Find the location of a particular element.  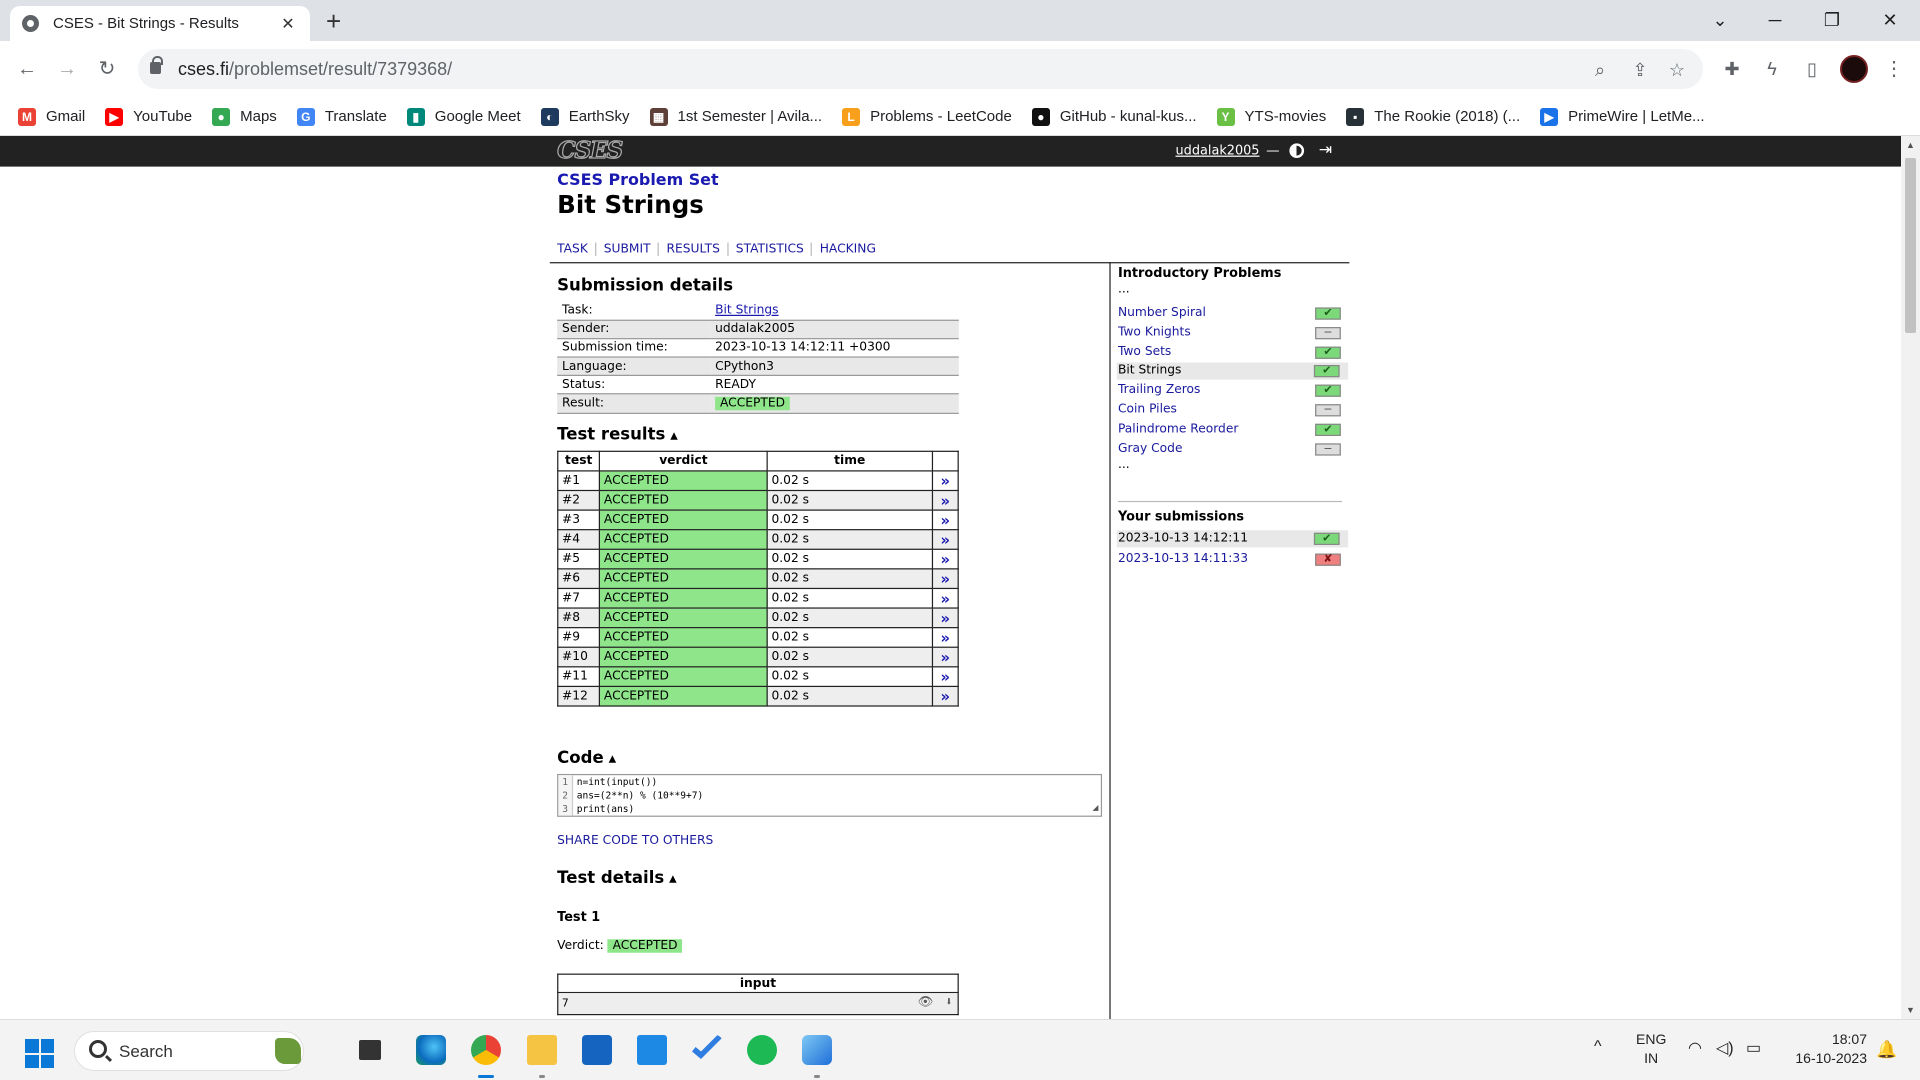

notification-bell-icon: 🔔 is located at coordinates (1886, 1050).